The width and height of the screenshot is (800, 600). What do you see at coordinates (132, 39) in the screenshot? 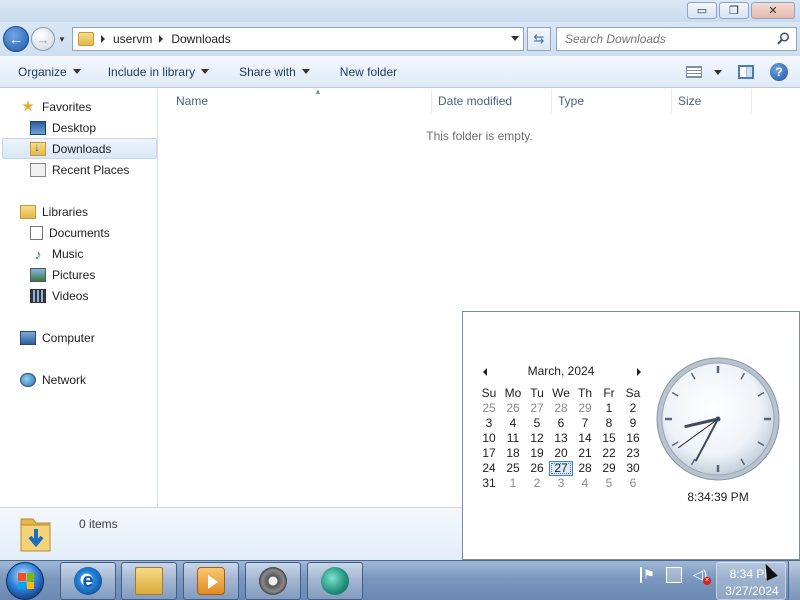
I see `breadcrumb-uservm: uservm` at bounding box center [132, 39].